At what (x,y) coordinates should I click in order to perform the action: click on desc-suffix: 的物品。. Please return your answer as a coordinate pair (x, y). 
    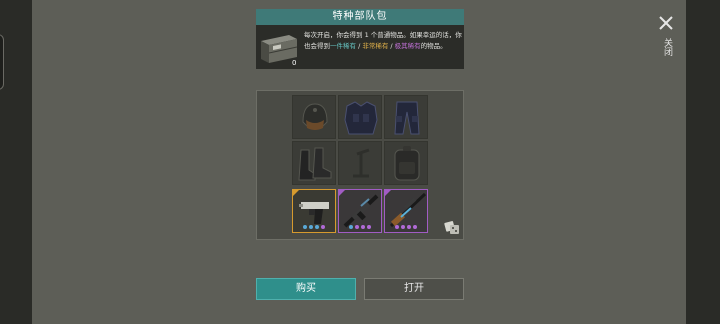
    Looking at the image, I should click on (433, 46).